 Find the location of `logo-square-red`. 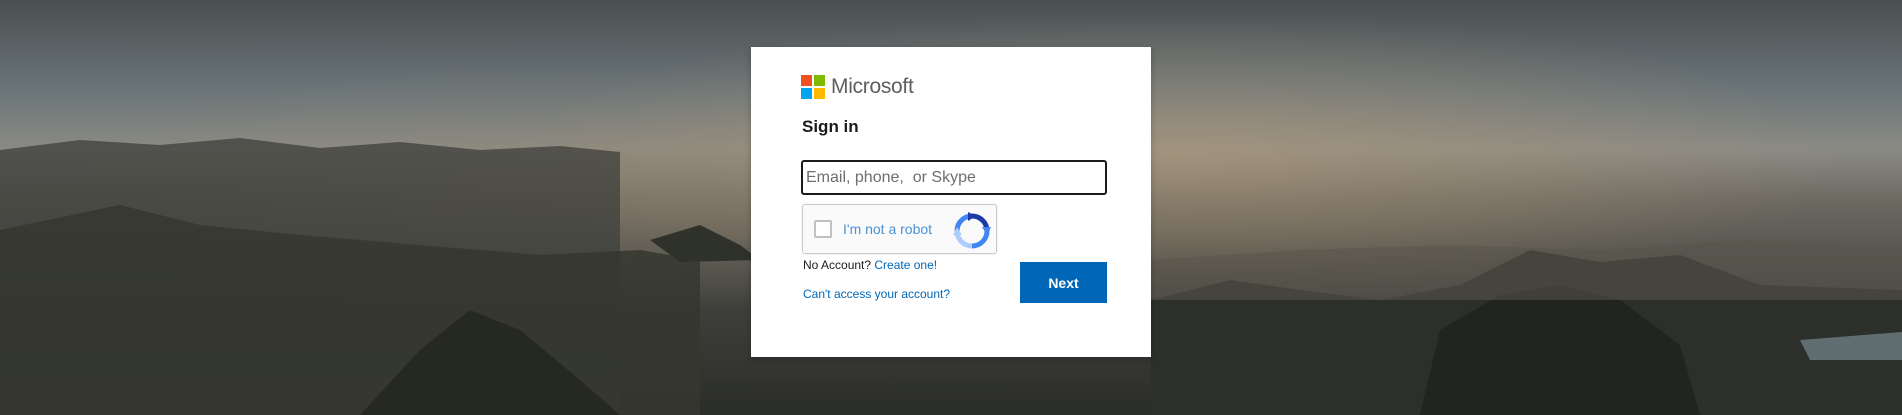

logo-square-red is located at coordinates (806, 80).